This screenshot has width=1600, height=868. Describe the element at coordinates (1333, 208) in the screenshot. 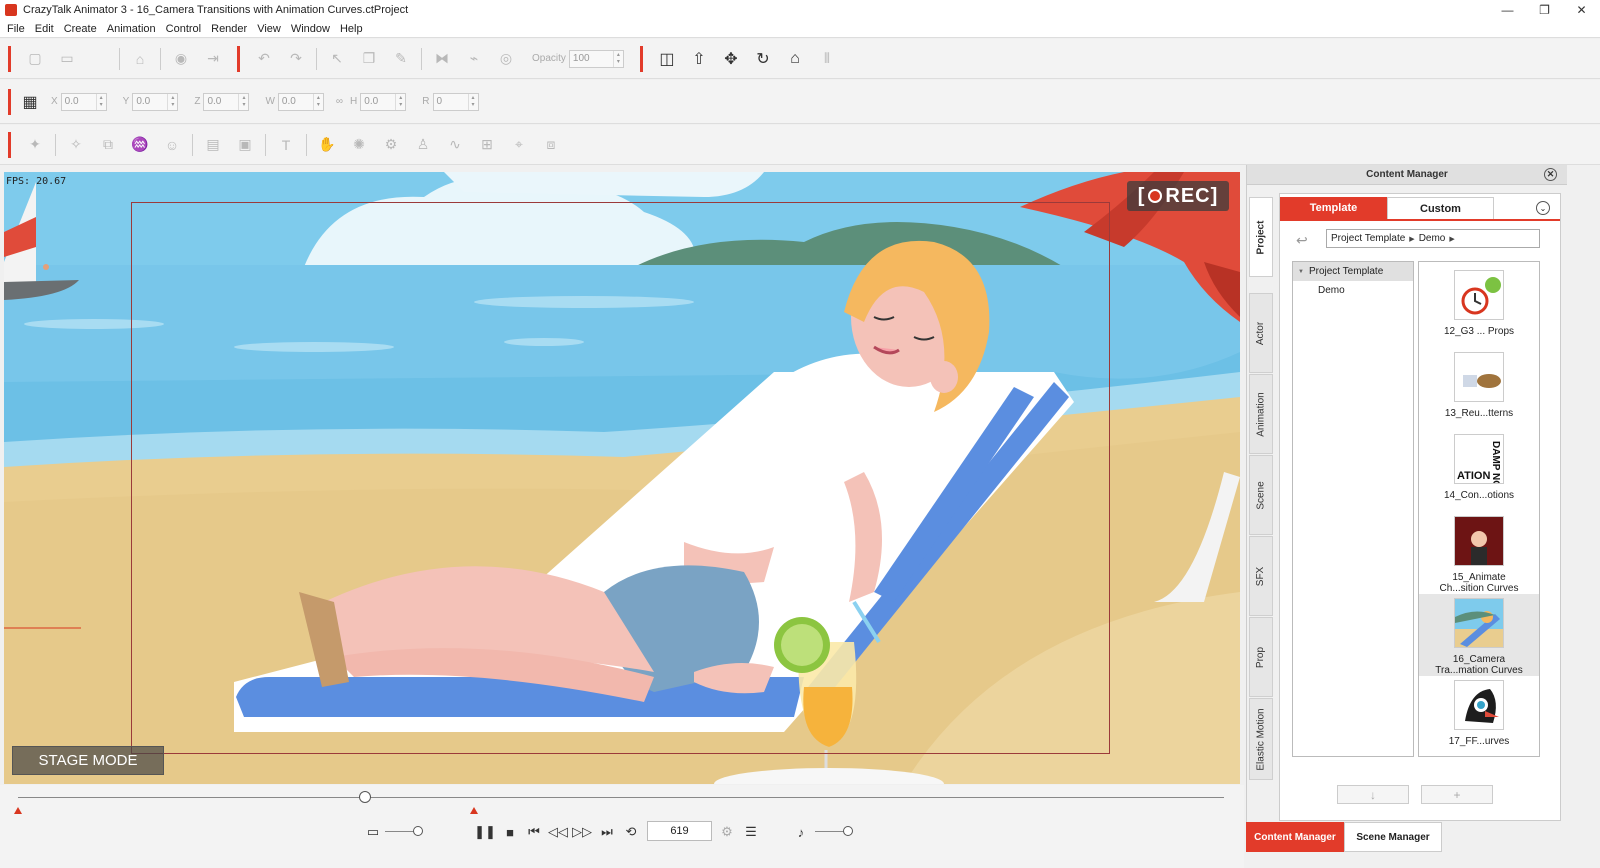

I see `tab-template: Template` at that location.